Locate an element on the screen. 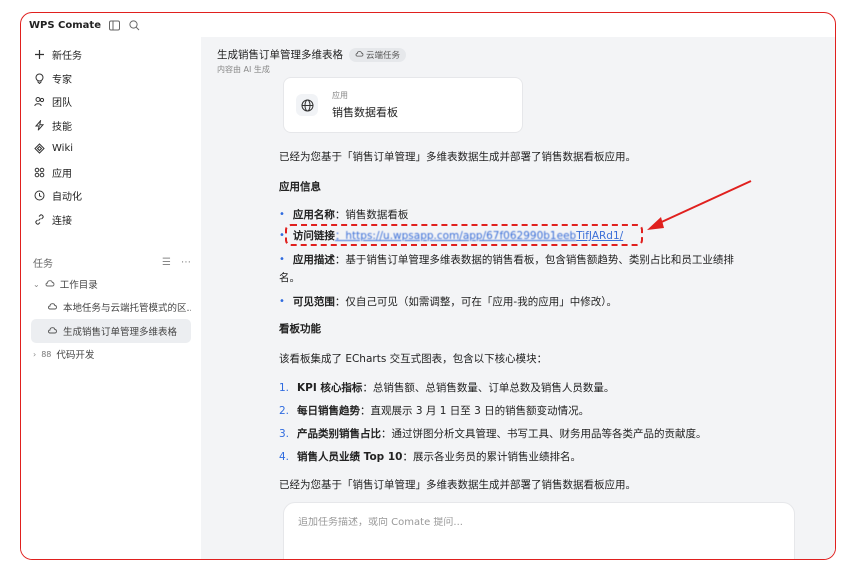  nav-new-task: 新任务 is located at coordinates (111, 55).